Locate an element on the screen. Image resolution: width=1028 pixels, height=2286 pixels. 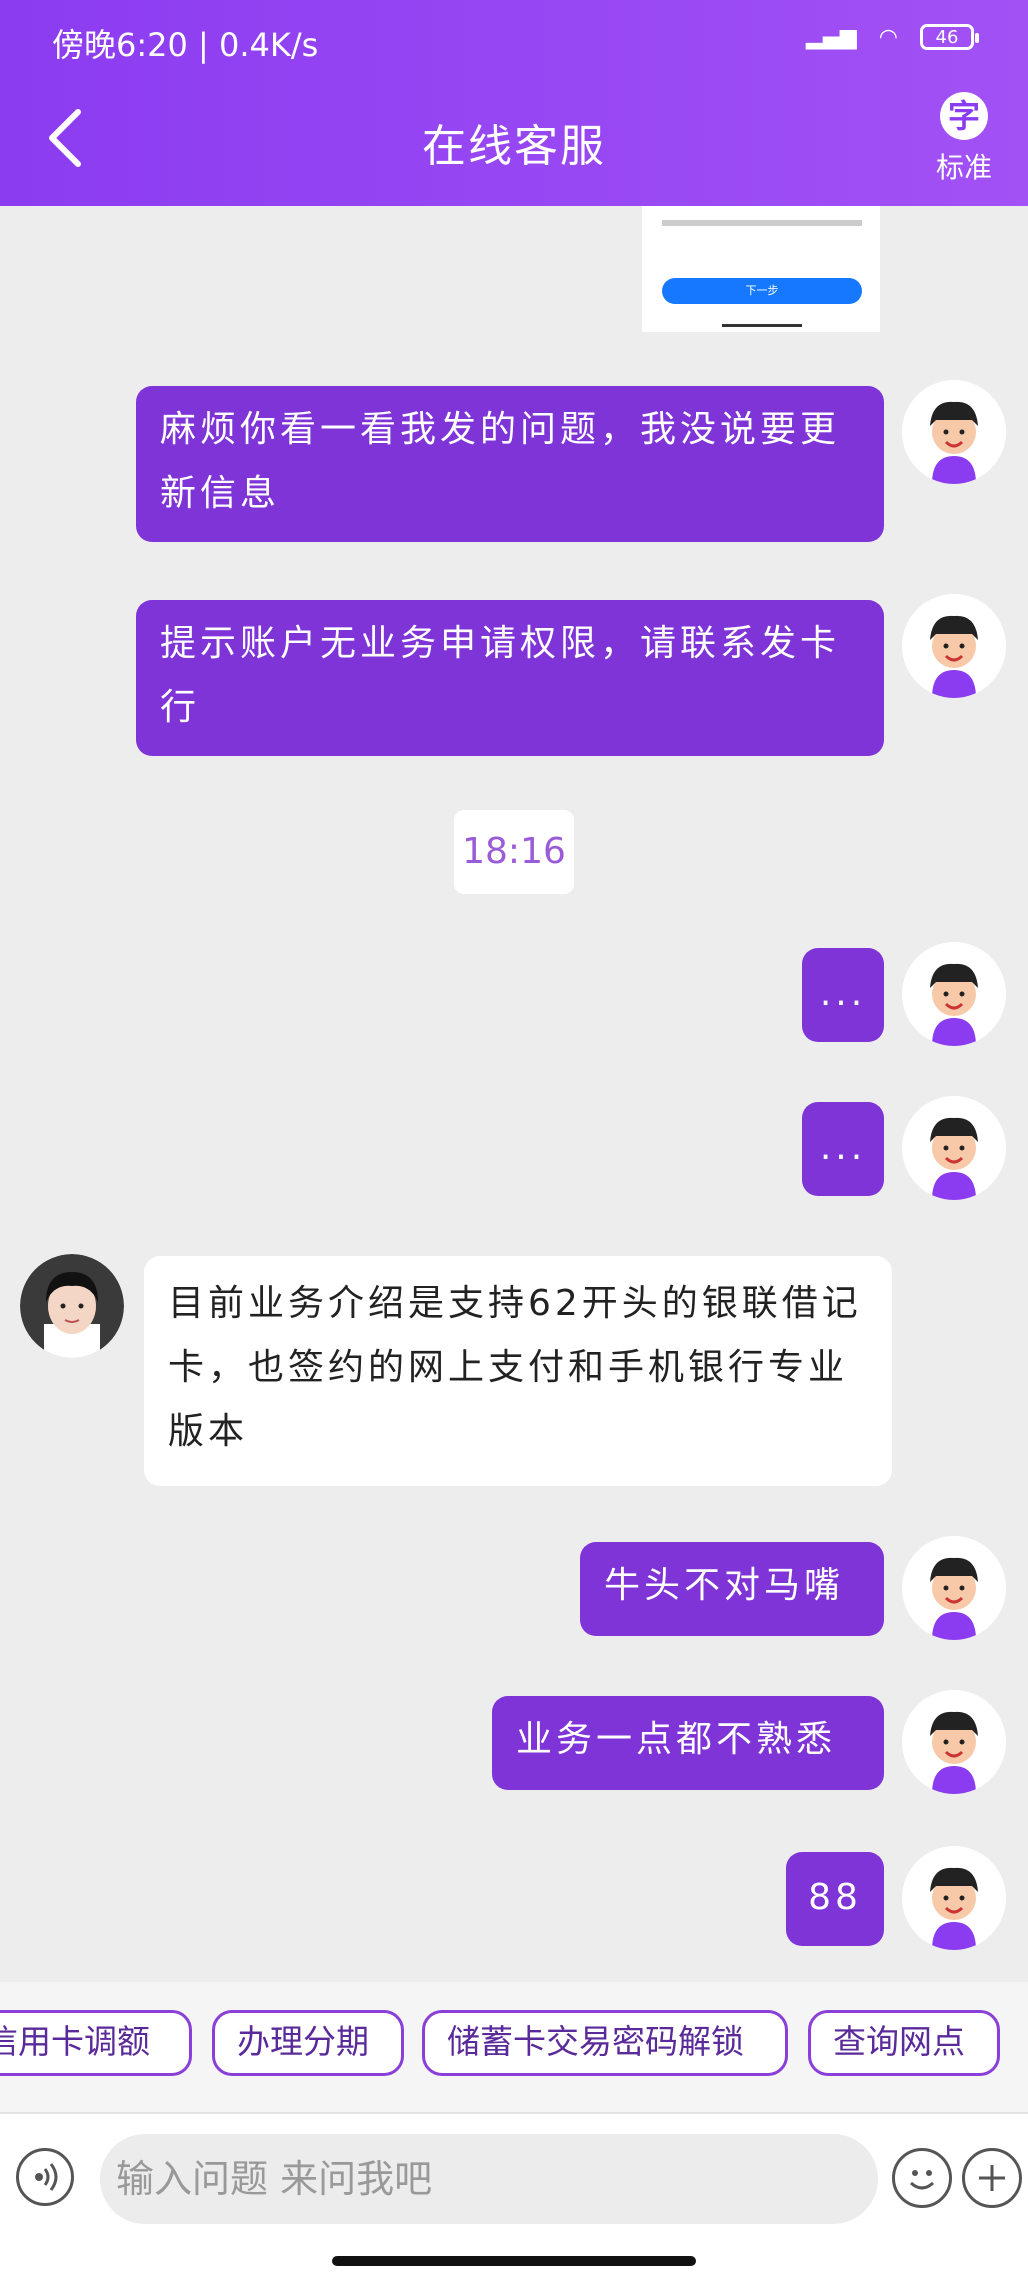
image-message-thumbnail: 下一步 is located at coordinates (761, 269).